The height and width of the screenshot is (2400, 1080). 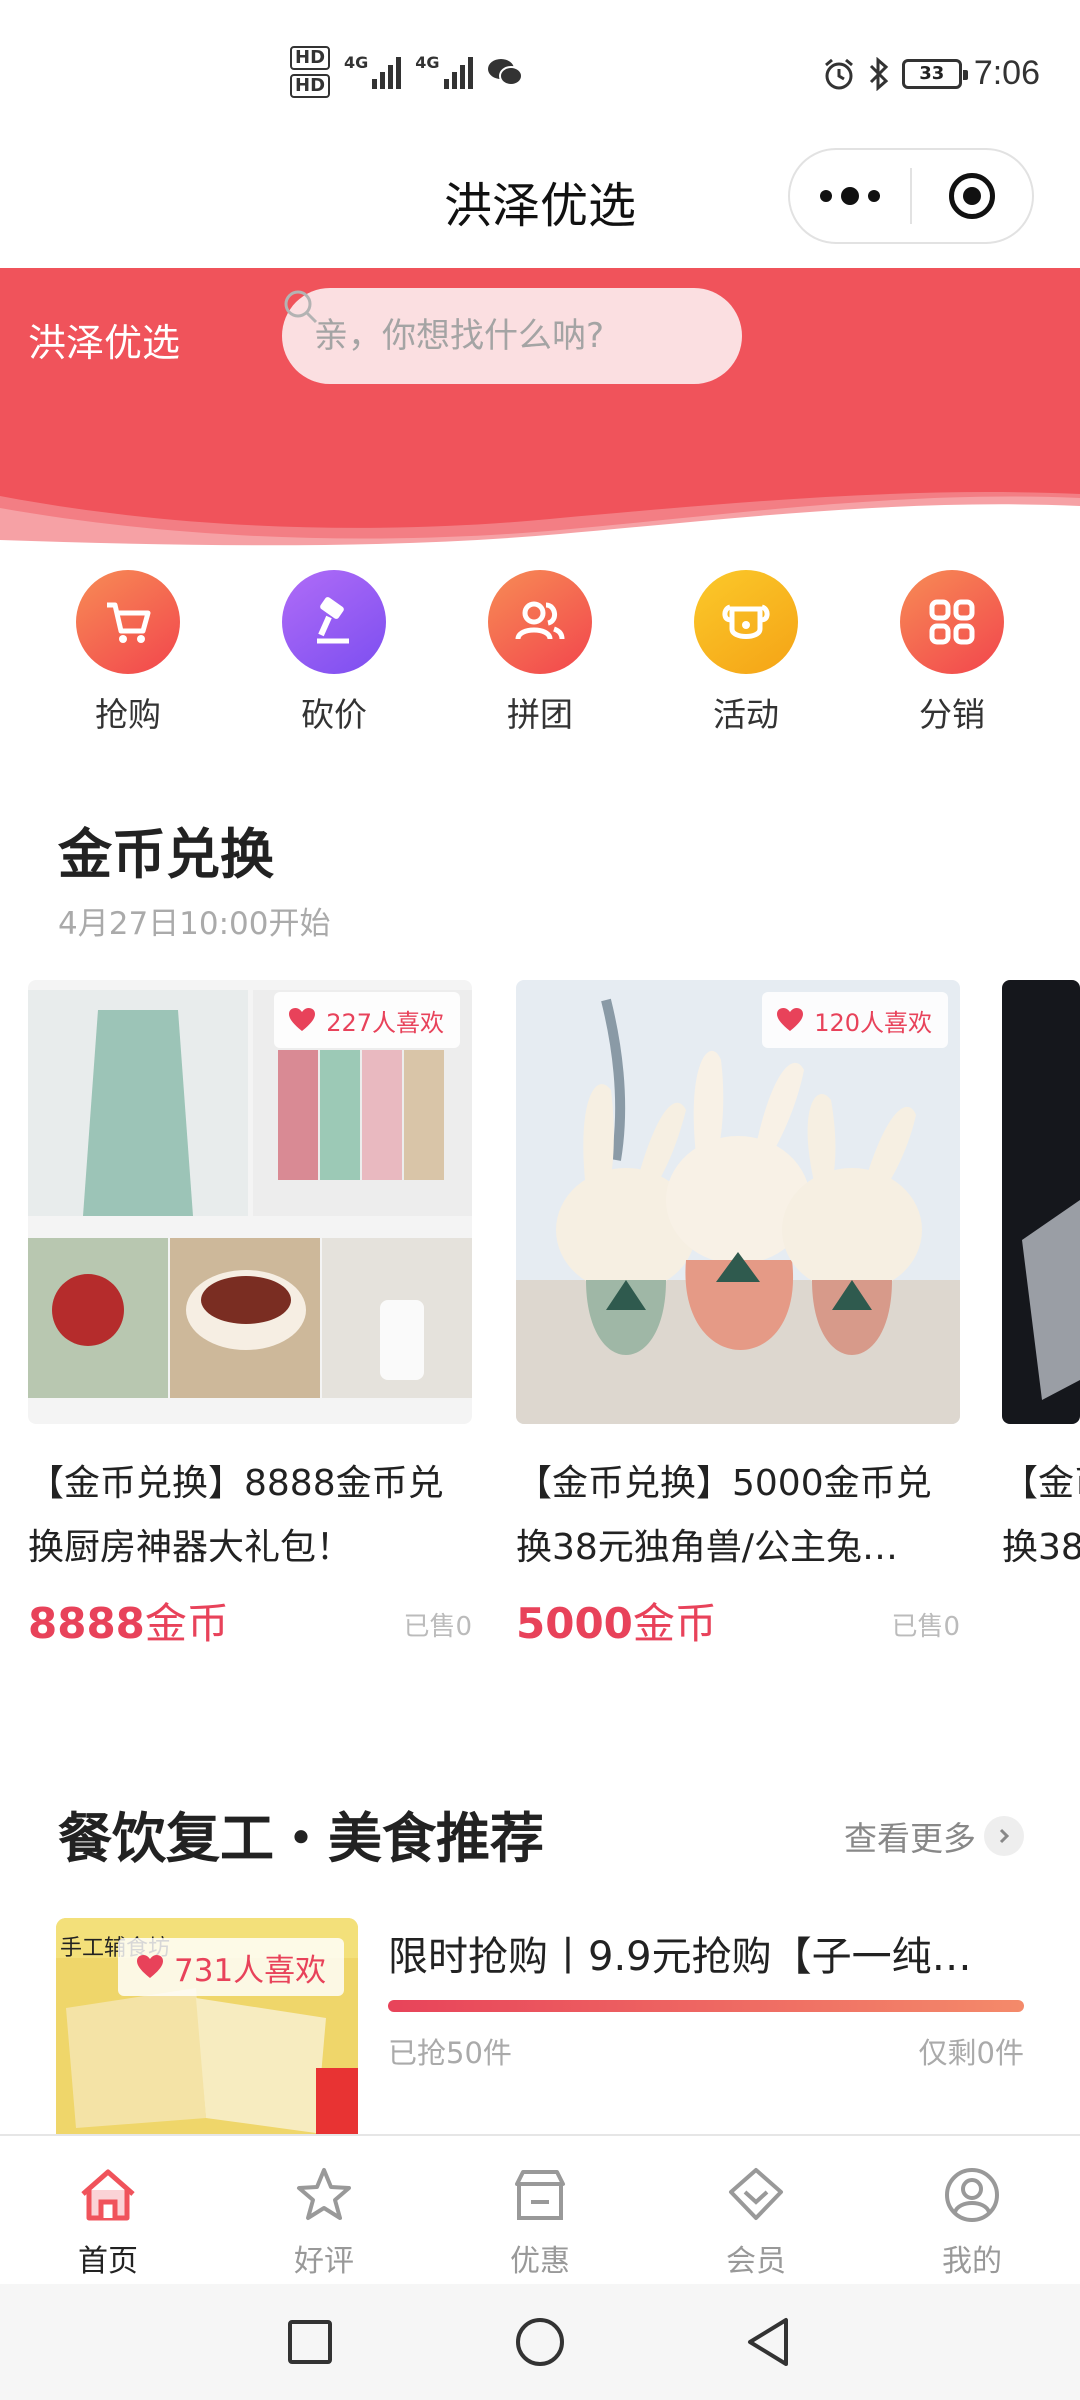 I want to click on sale-progress-bar, so click(x=706, y=2006).